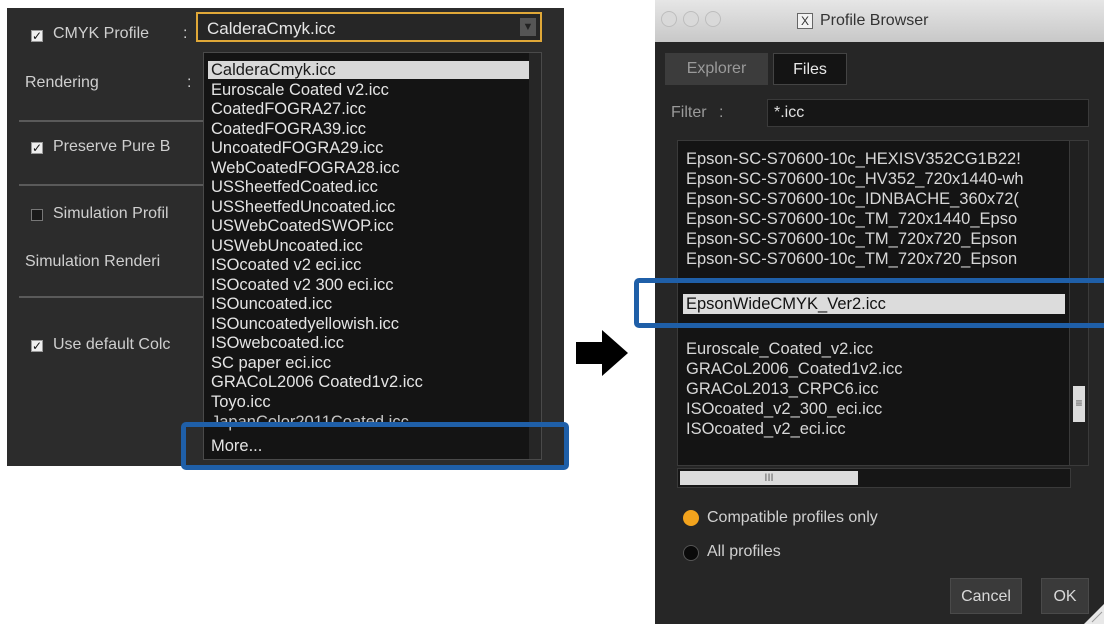 This screenshot has height=624, width=1104. What do you see at coordinates (779, 349) in the screenshot?
I see `file-item: Euroscale_Coated_v2.icc` at bounding box center [779, 349].